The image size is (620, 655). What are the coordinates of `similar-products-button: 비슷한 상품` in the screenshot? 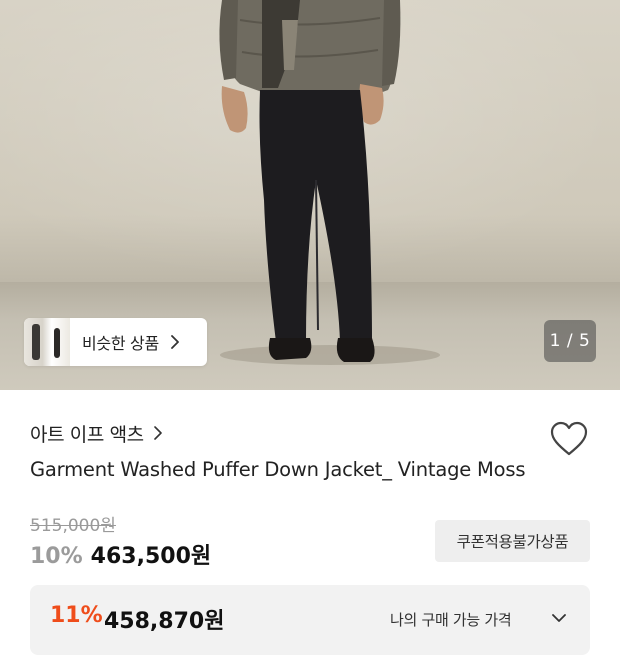 It's located at (115, 342).